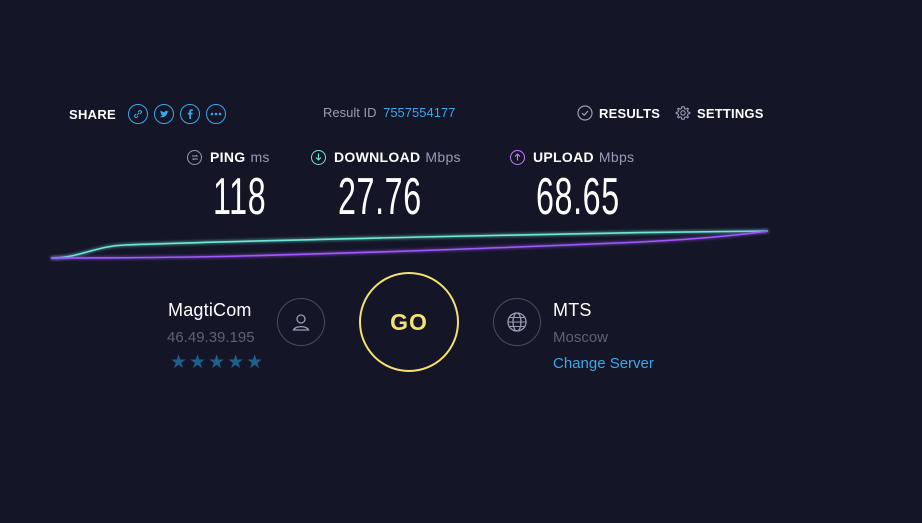  Describe the element at coordinates (517, 157) in the screenshot. I see `upload-icon` at that location.